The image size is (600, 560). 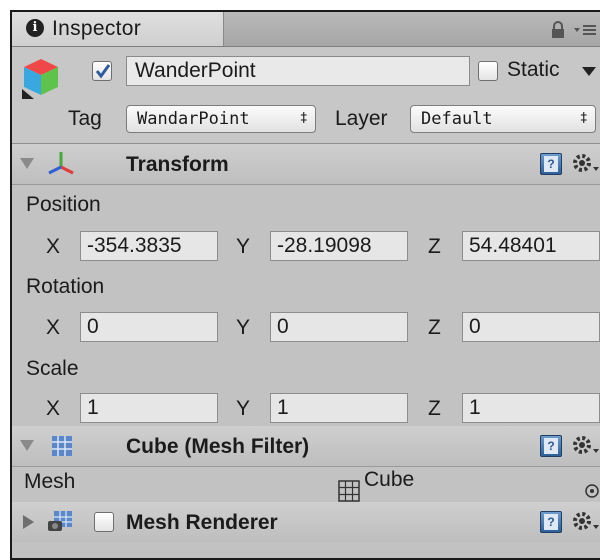 I want to click on mesh-filter-icon, so click(x=62, y=446).